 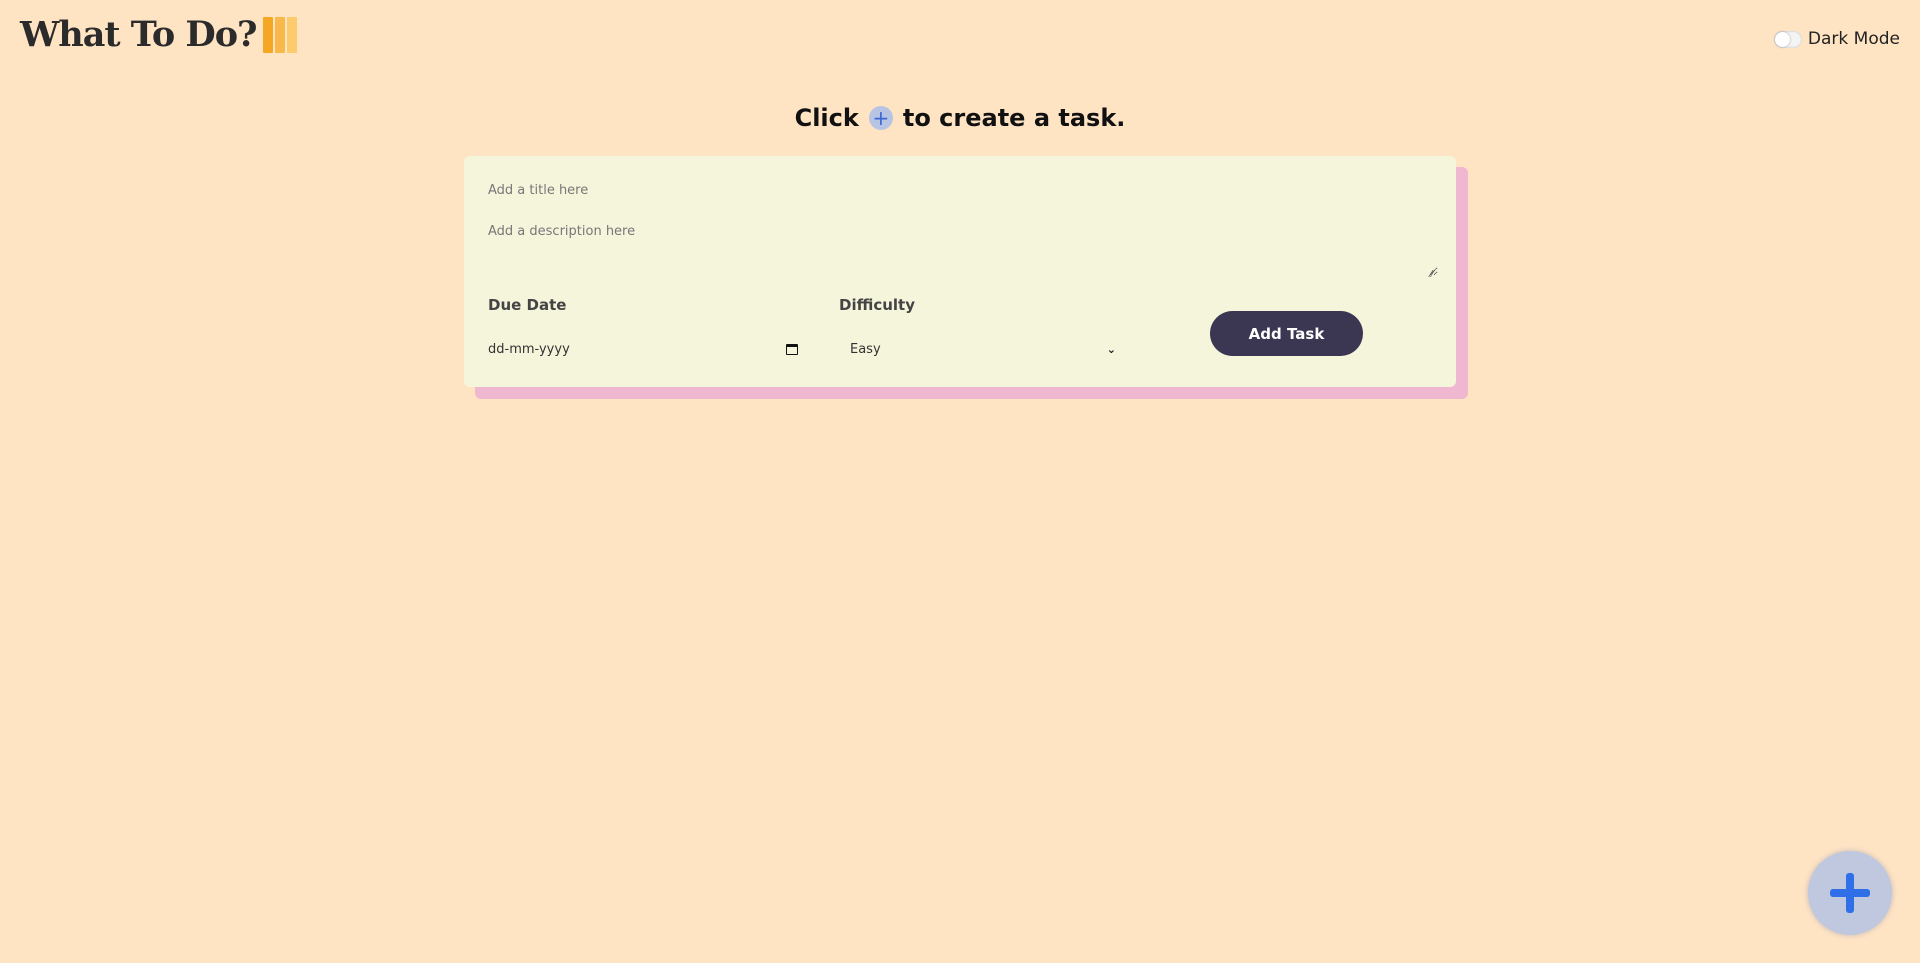 I want to click on logo-bars-icon, so click(x=279, y=34).